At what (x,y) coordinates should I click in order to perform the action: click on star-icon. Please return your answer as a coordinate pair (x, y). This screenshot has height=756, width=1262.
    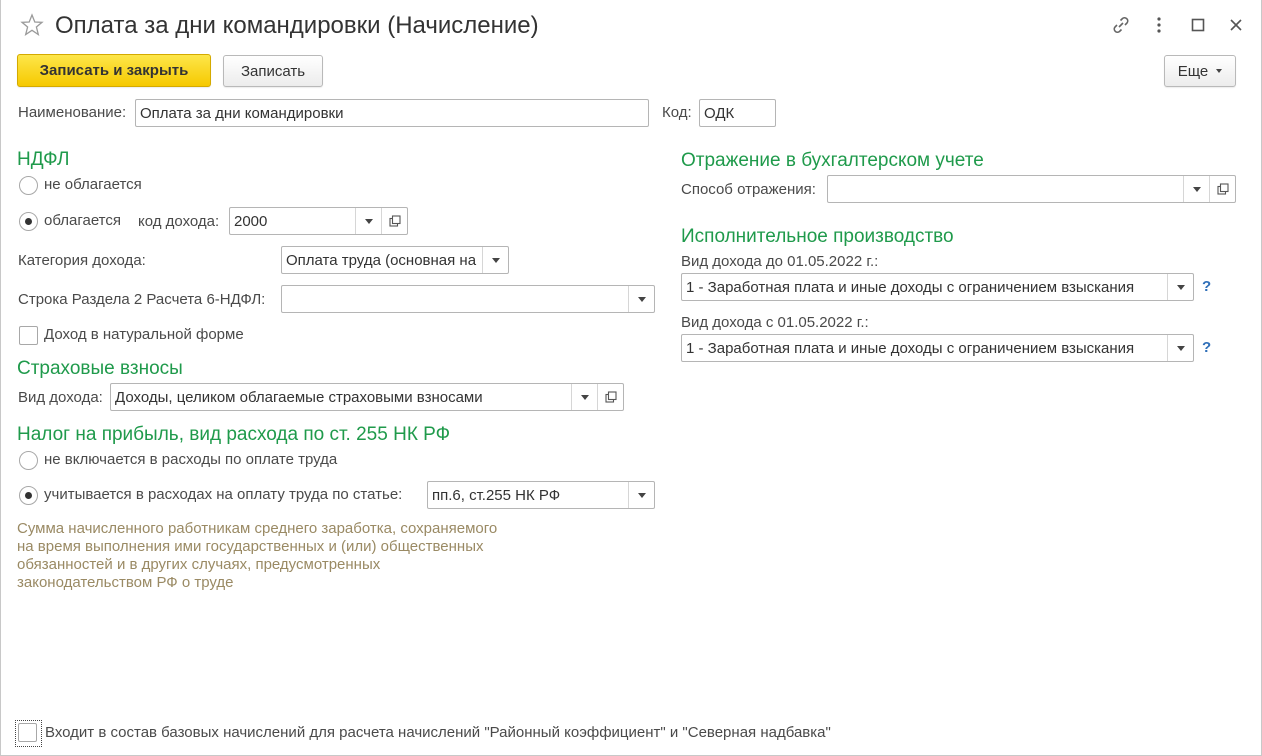
    Looking at the image, I should click on (32, 25).